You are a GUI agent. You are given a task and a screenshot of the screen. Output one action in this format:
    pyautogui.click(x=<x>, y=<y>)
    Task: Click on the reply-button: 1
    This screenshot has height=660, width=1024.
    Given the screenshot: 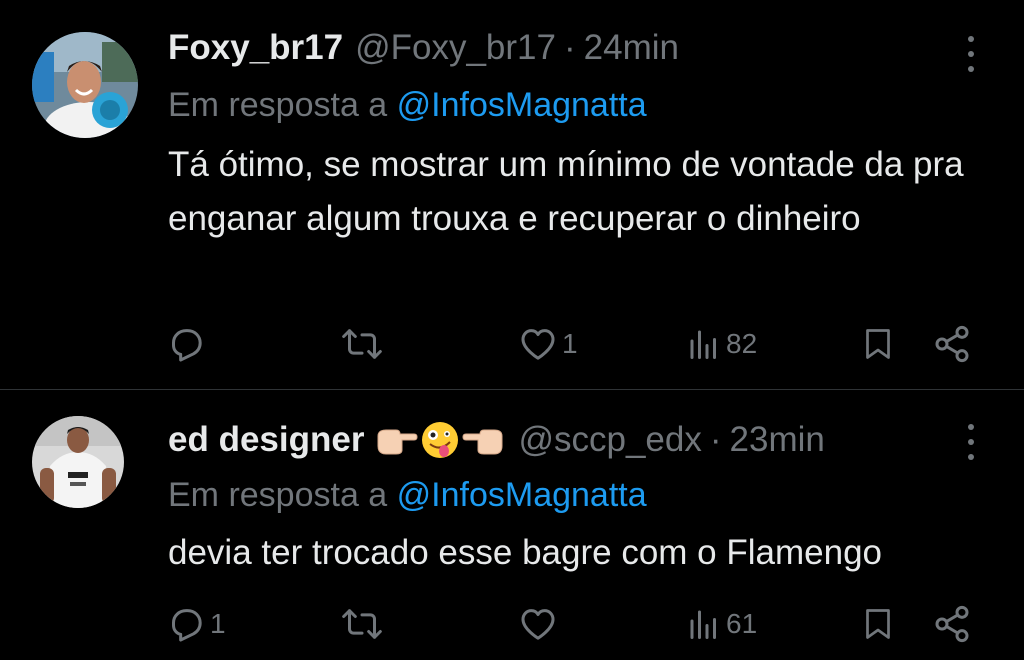 What is the action you would take?
    pyautogui.click(x=196, y=624)
    